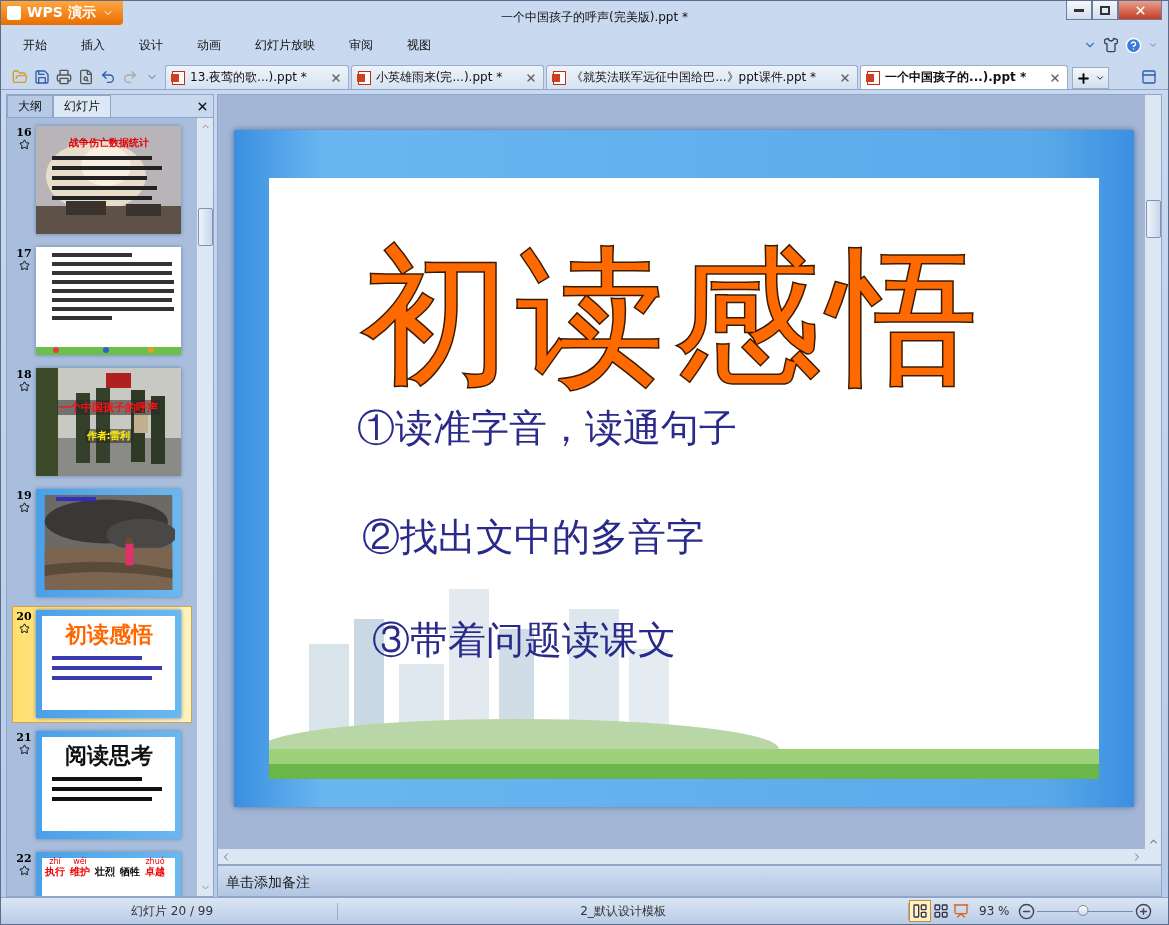 The height and width of the screenshot is (925, 1169). Describe the element at coordinates (172, 911) in the screenshot. I see `slide-count: 幻灯片 20 / 99` at that location.